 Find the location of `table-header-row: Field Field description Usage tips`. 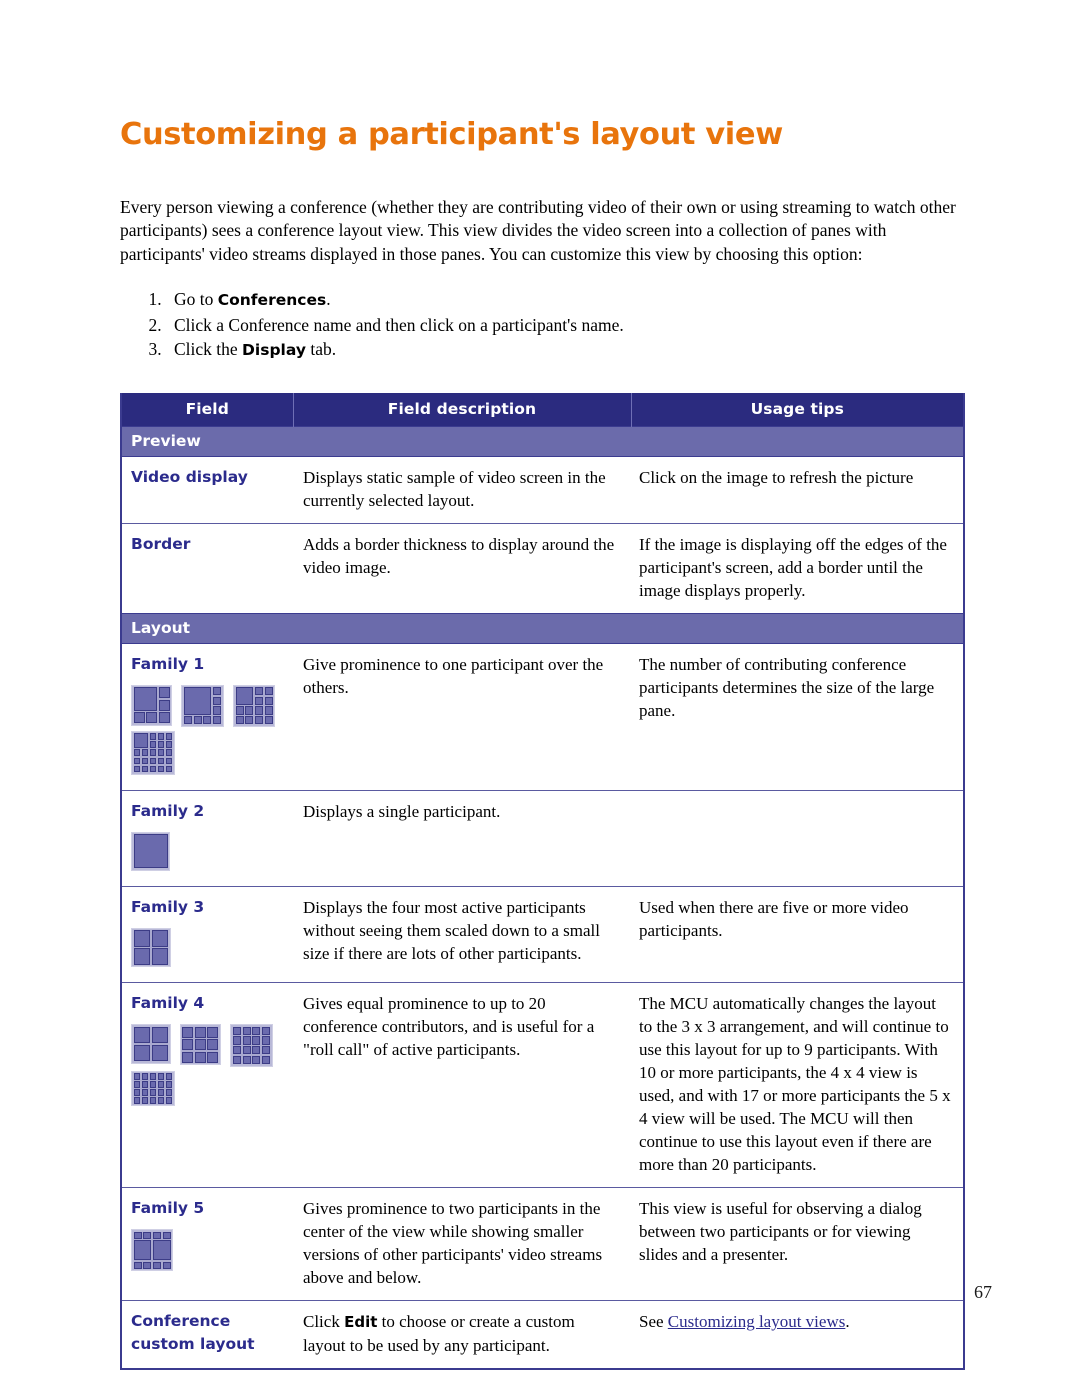

table-header-row: Field Field description Usage tips is located at coordinates (542, 409).